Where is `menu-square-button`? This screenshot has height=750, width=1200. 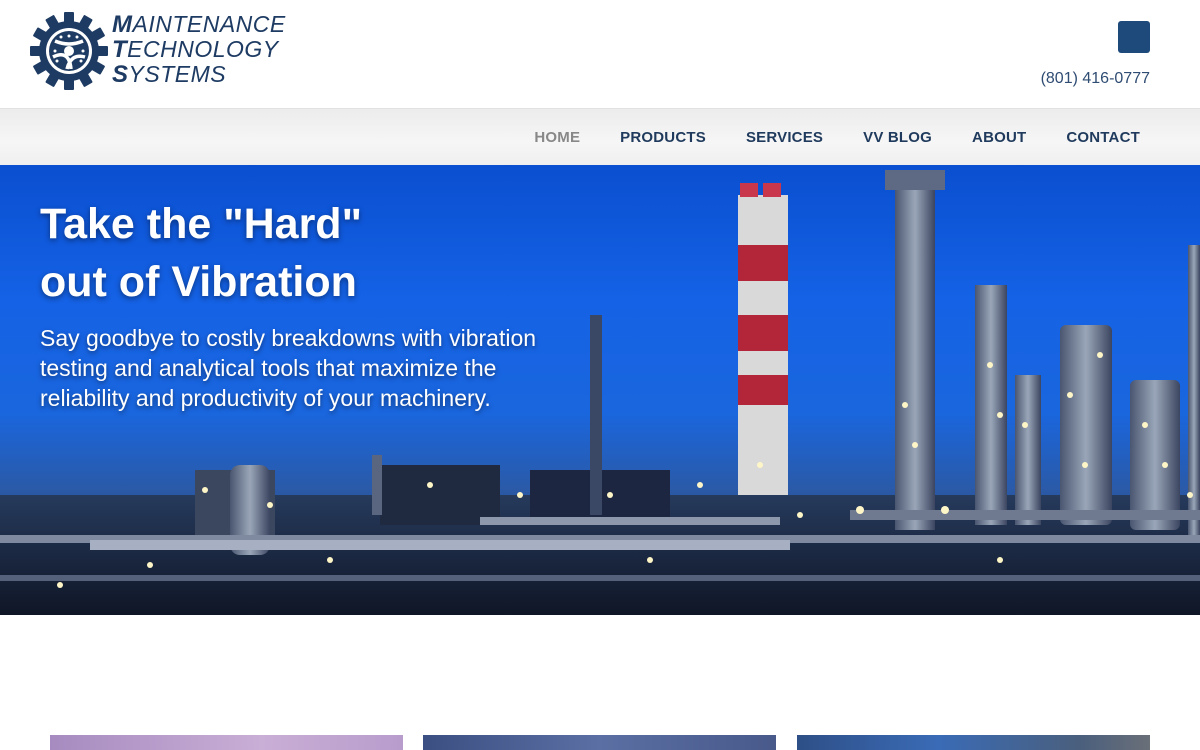 menu-square-button is located at coordinates (1134, 37).